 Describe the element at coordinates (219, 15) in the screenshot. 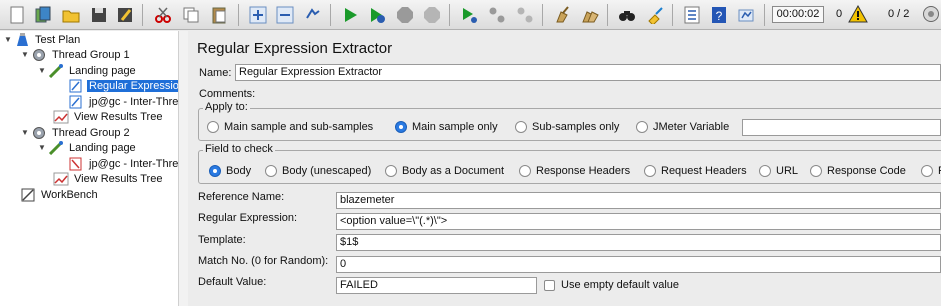

I see `paste-icon` at that location.